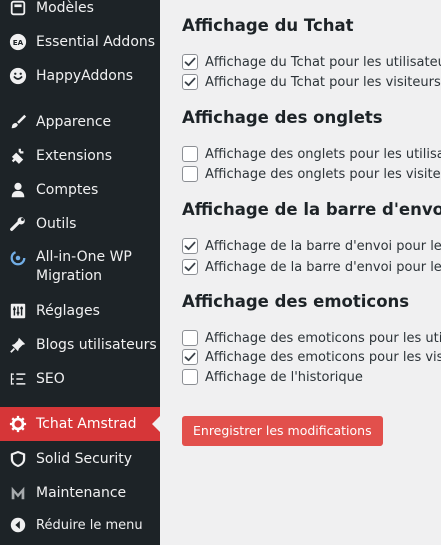 The height and width of the screenshot is (545, 441). I want to click on option-label: Affichage des onglets pour les visiteurs, so click(323, 174).